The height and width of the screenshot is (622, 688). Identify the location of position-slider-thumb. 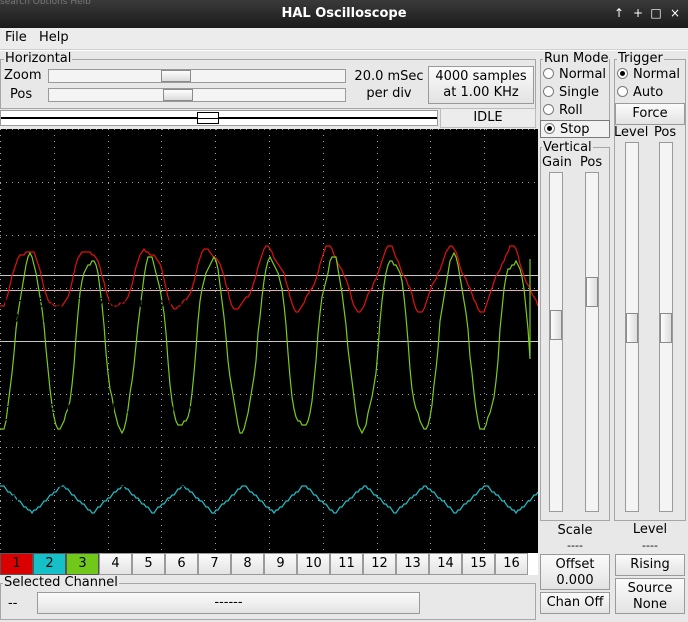
(178, 95).